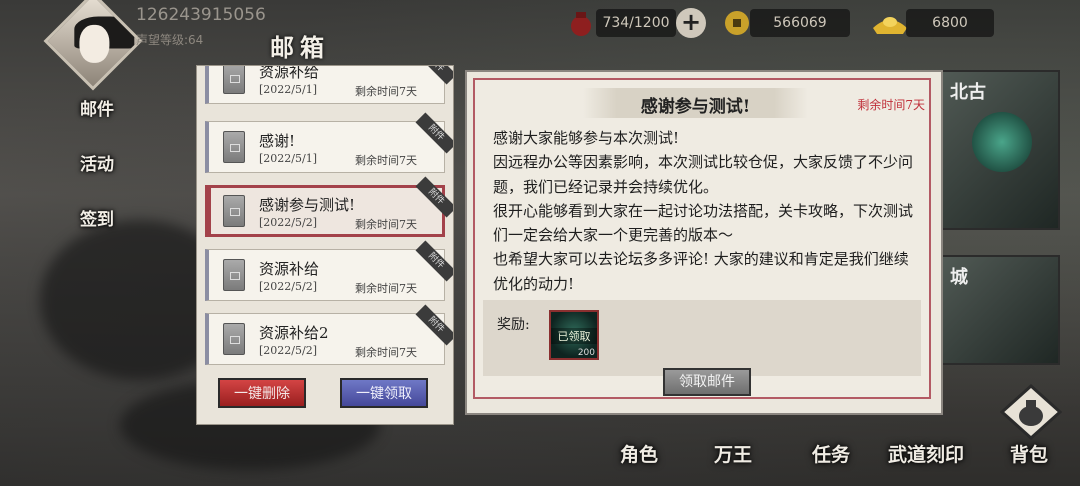 Image resolution: width=1080 pixels, height=486 pixels. What do you see at coordinates (636, 23) in the screenshot?
I see `stamina-value: 734/1200` at bounding box center [636, 23].